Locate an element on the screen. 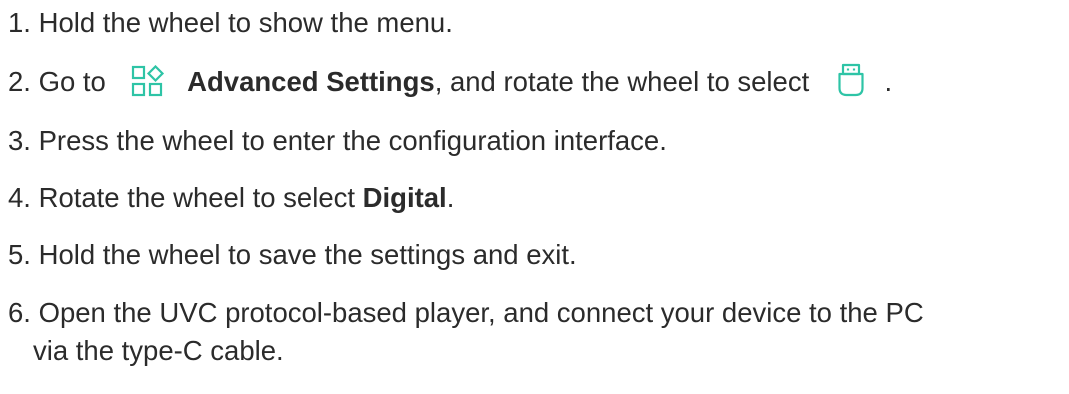  step-text-pre: Go to is located at coordinates (72, 81).